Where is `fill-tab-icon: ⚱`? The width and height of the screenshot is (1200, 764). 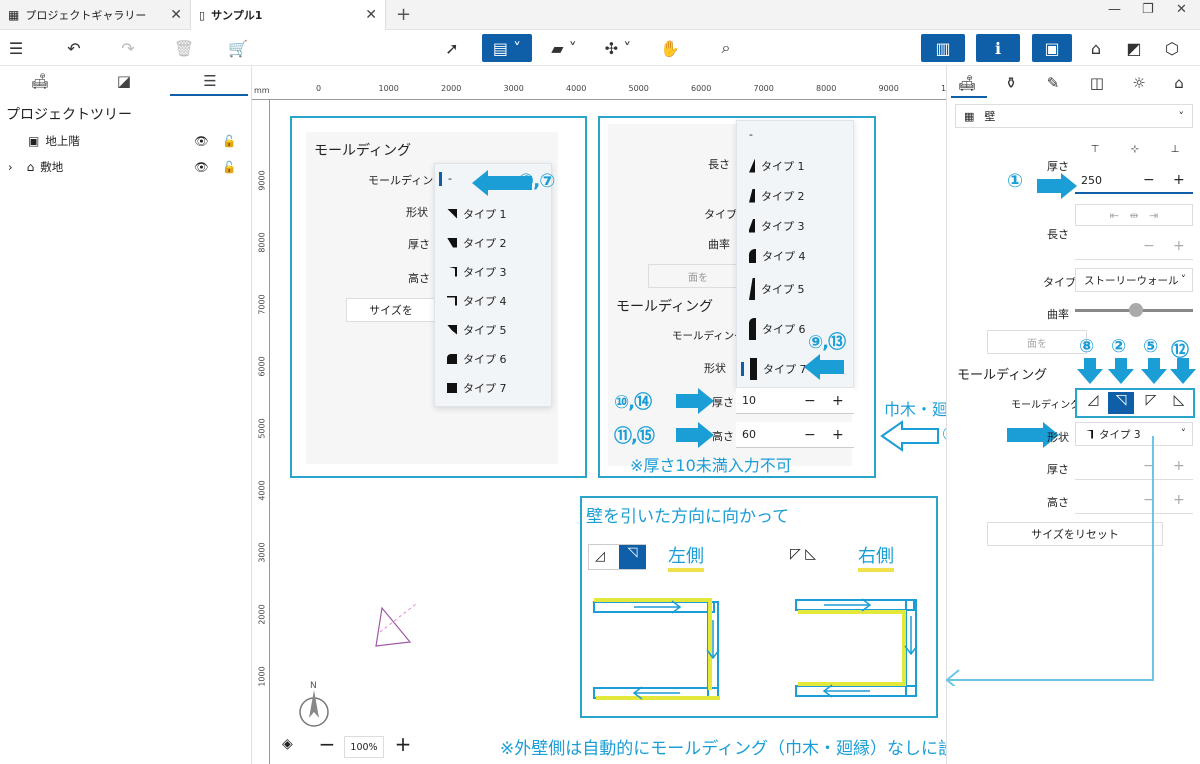 fill-tab-icon: ⚱ is located at coordinates (1011, 83).